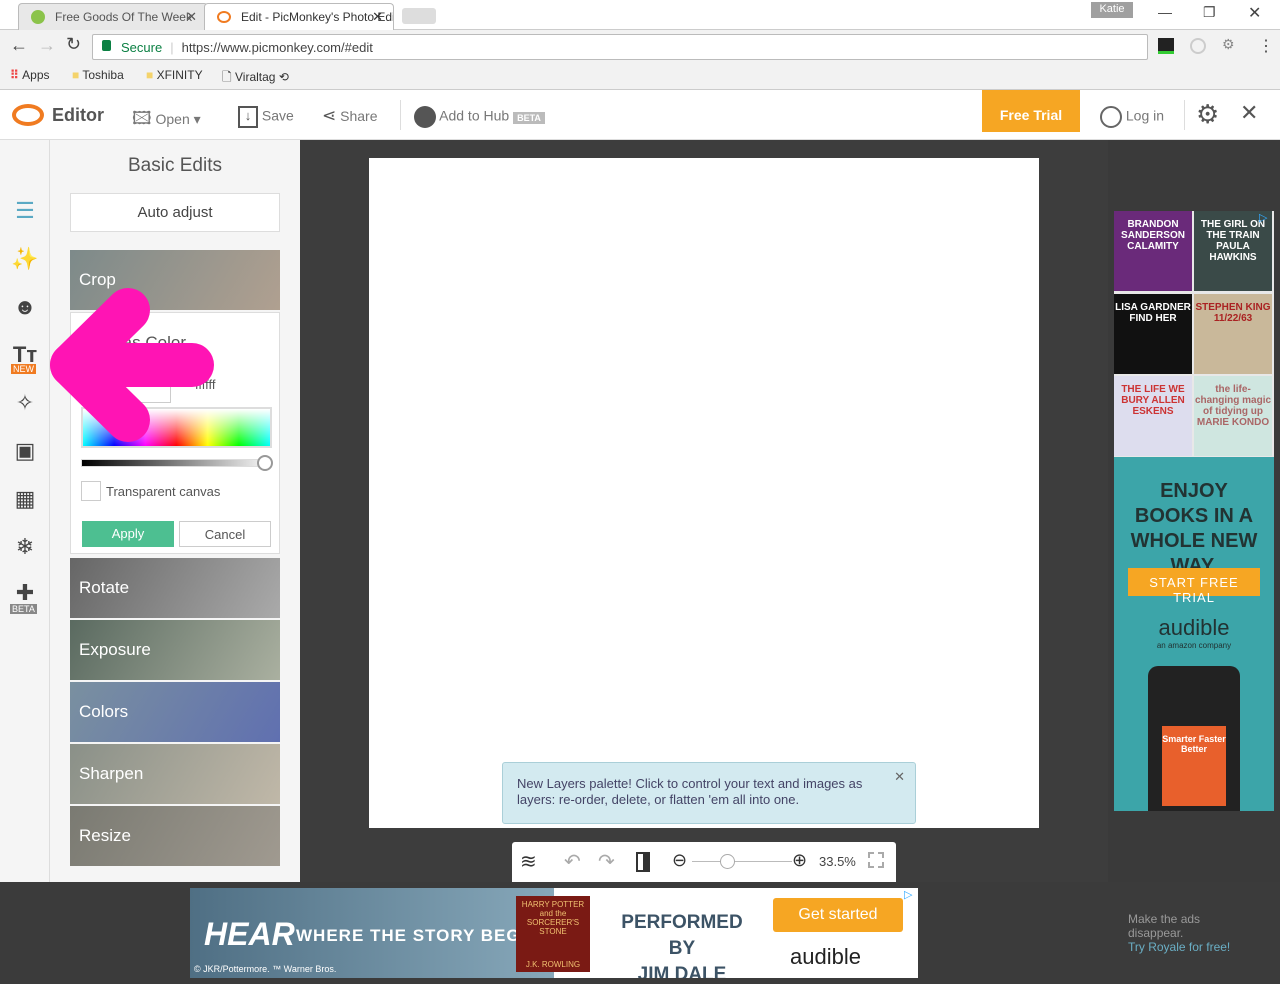 This screenshot has width=1280, height=984. What do you see at coordinates (163, 491) in the screenshot?
I see `transparent-canvas-label: Transparent canvas` at bounding box center [163, 491].